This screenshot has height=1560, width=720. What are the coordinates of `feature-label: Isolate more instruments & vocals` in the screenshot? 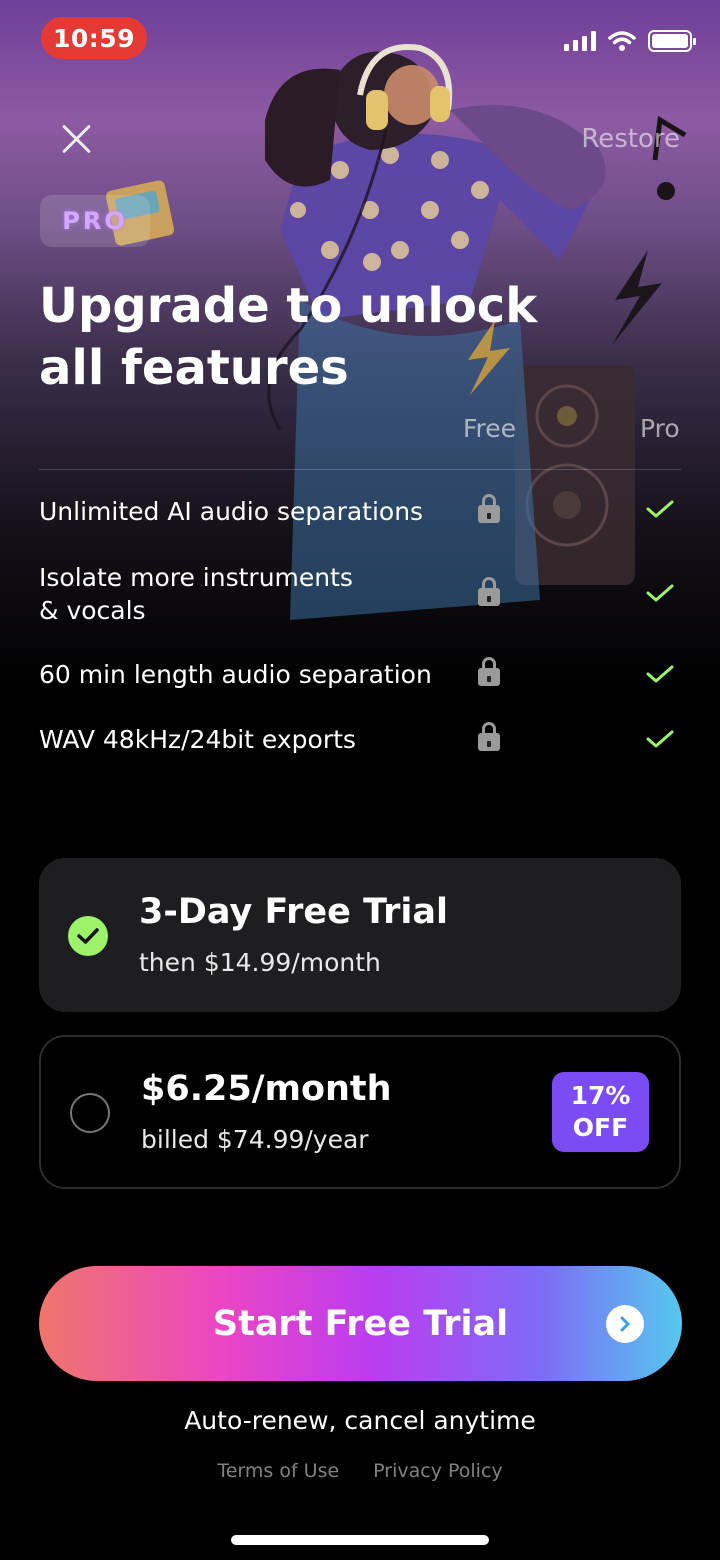 It's located at (196, 594).